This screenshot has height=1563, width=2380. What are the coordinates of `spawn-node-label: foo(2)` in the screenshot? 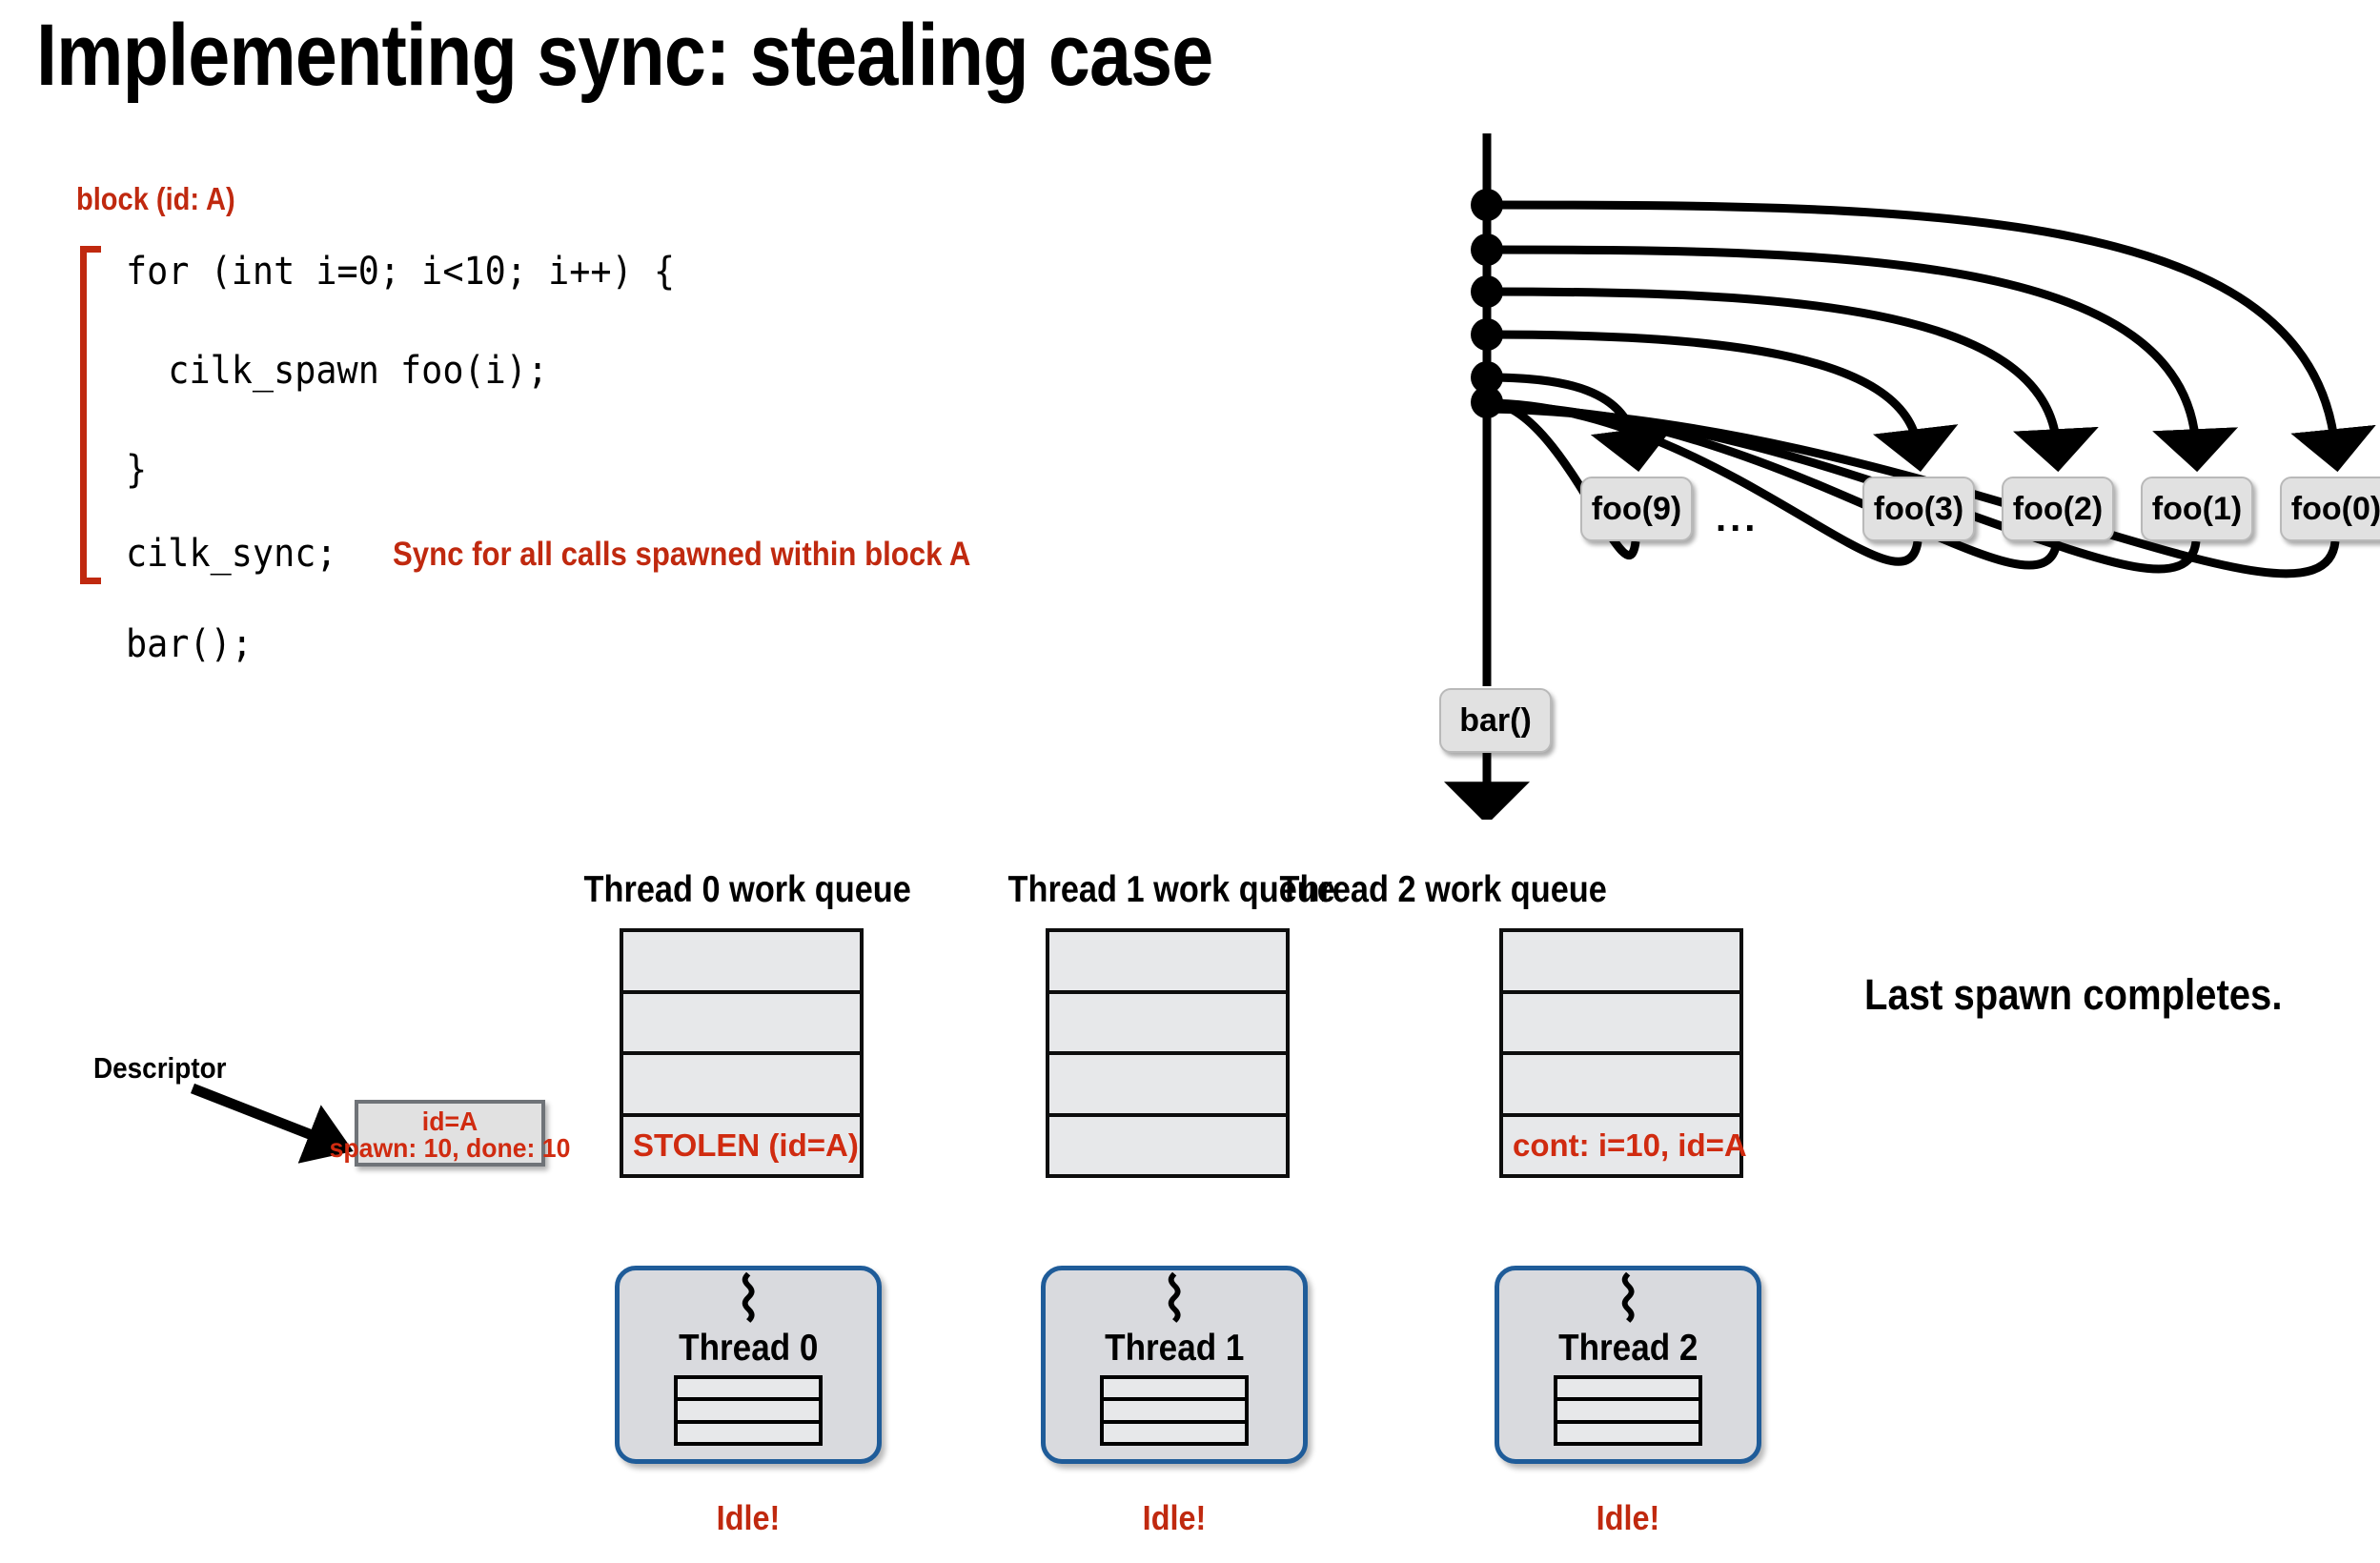 It's located at (2058, 508).